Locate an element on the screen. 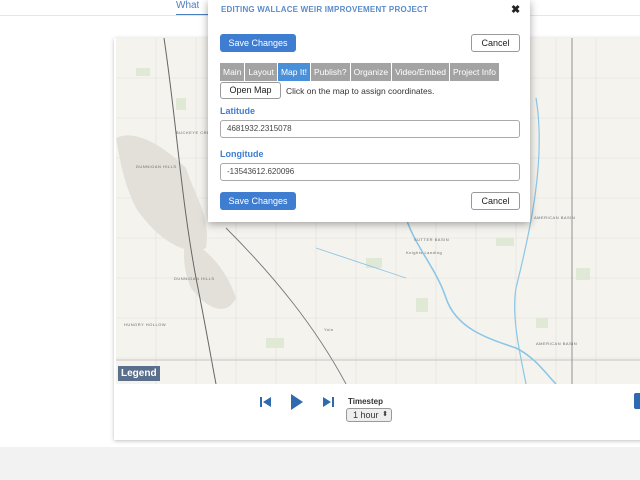 Image resolution: width=640 pixels, height=480 pixels. map-label-hungry-hollow: HUNGRY HOLLOW is located at coordinates (145, 324).